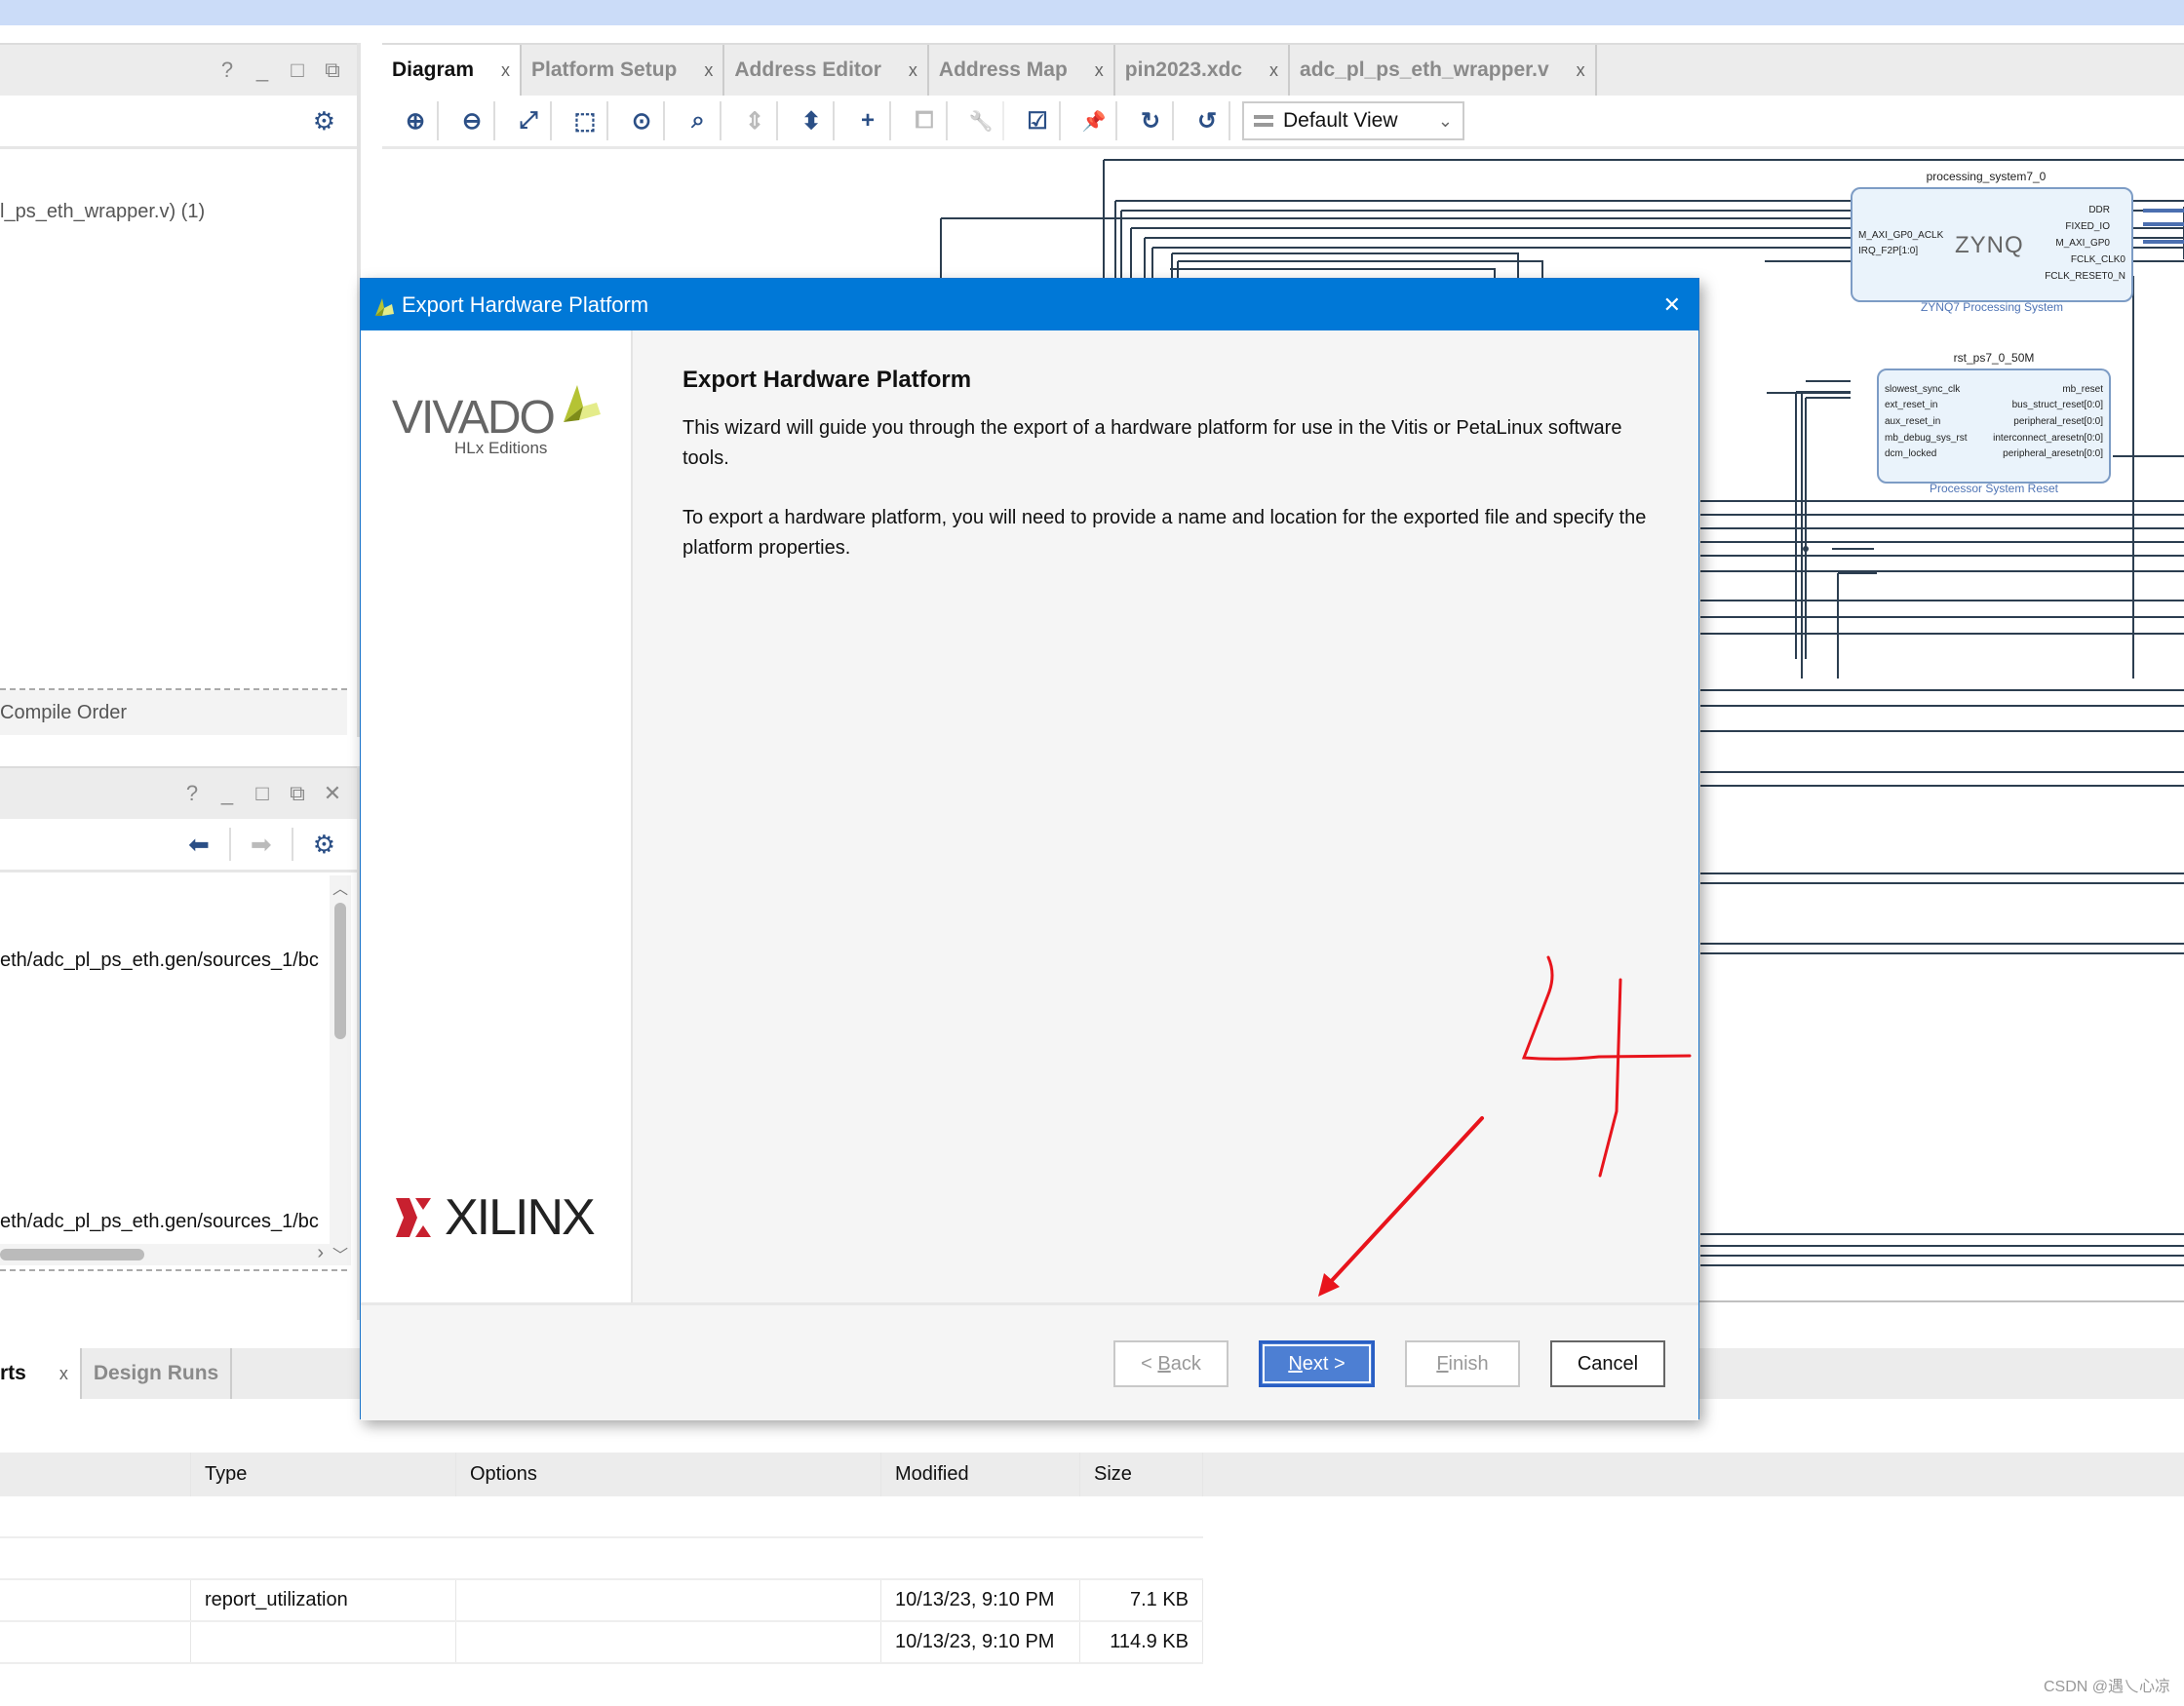 The image size is (2184, 1706). Describe the element at coordinates (340, 887) in the screenshot. I see `scroll-up-icon: ︿` at that location.